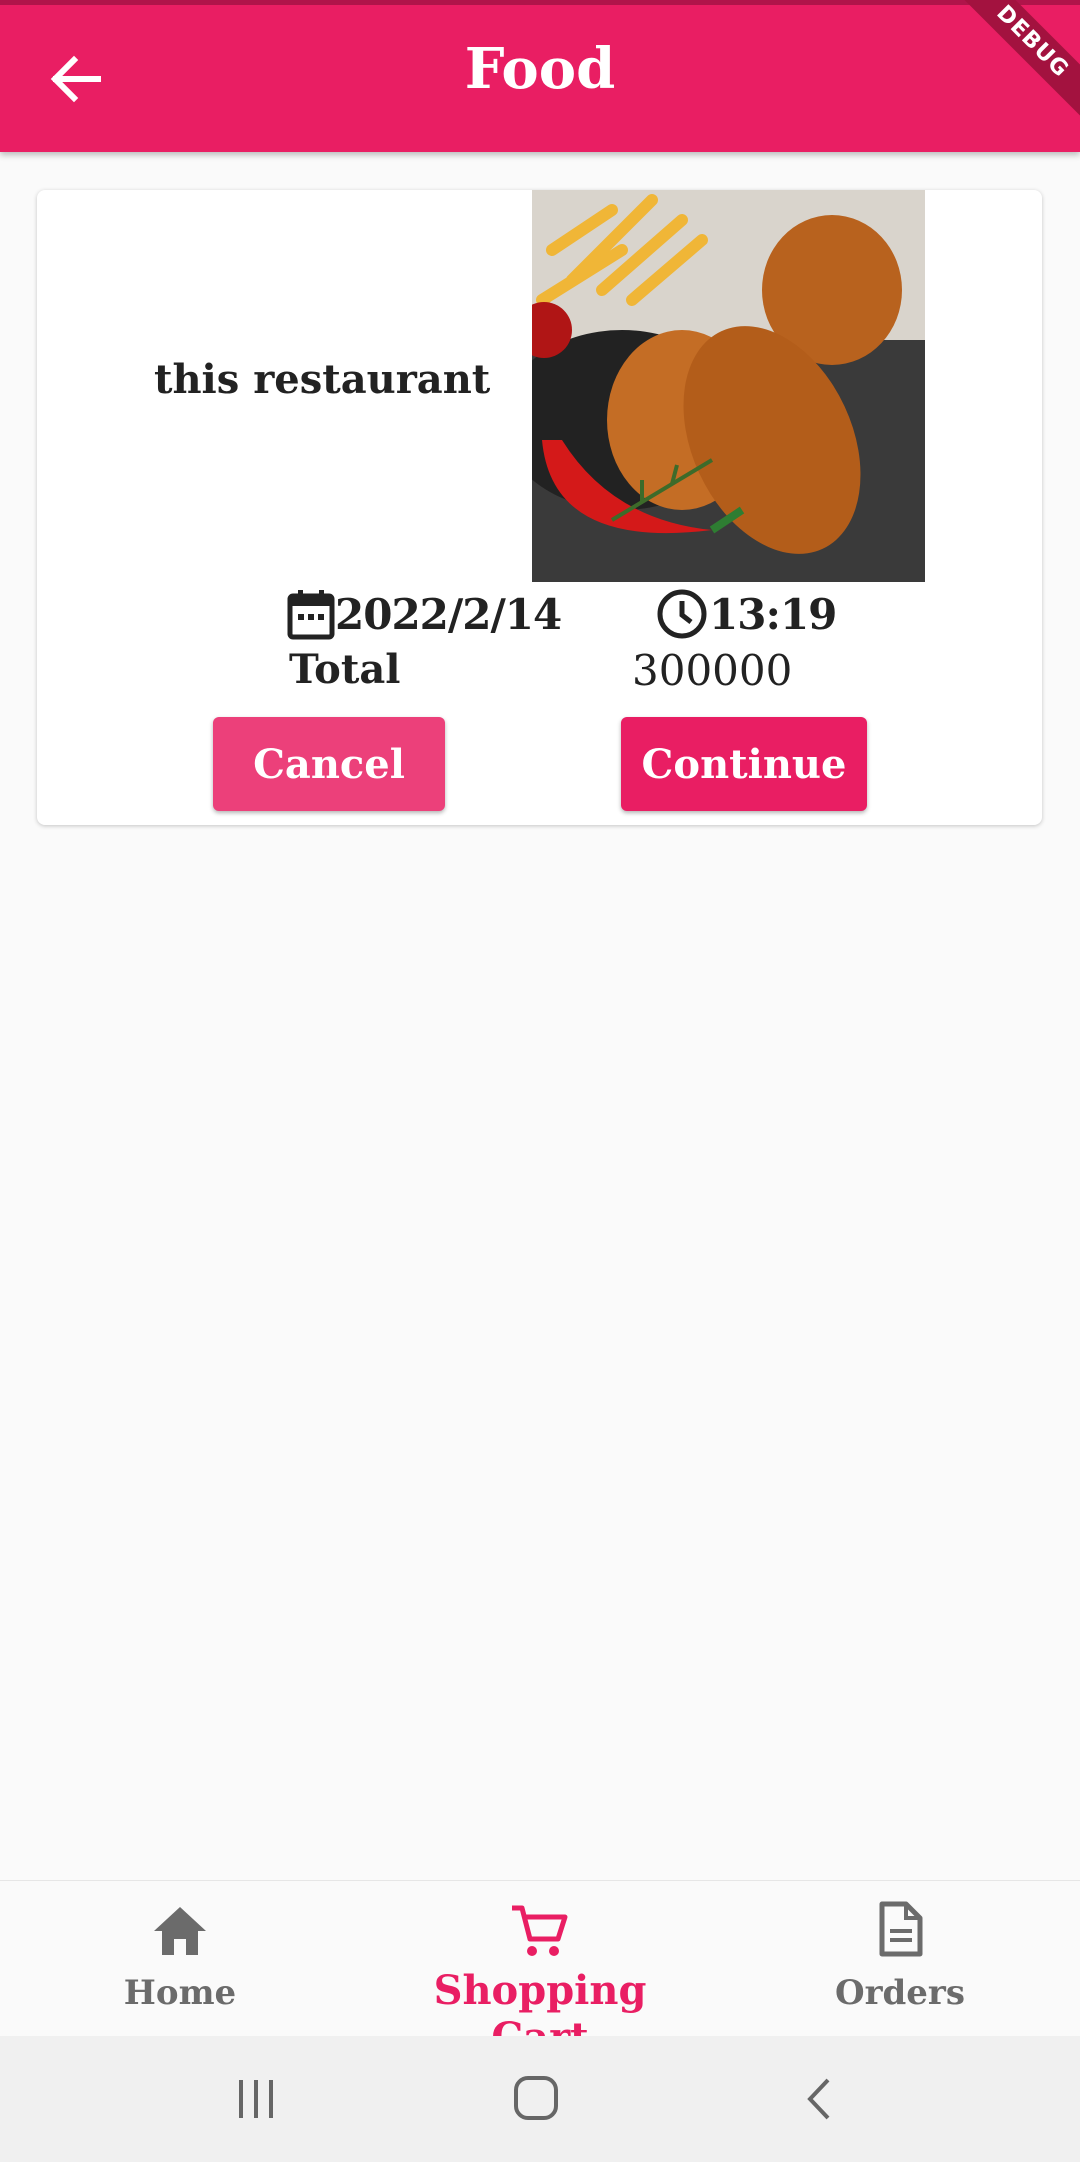 Image resolution: width=1080 pixels, height=2162 pixels. Describe the element at coordinates (448, 614) in the screenshot. I see `order-date-text: 2022/2/14` at that location.